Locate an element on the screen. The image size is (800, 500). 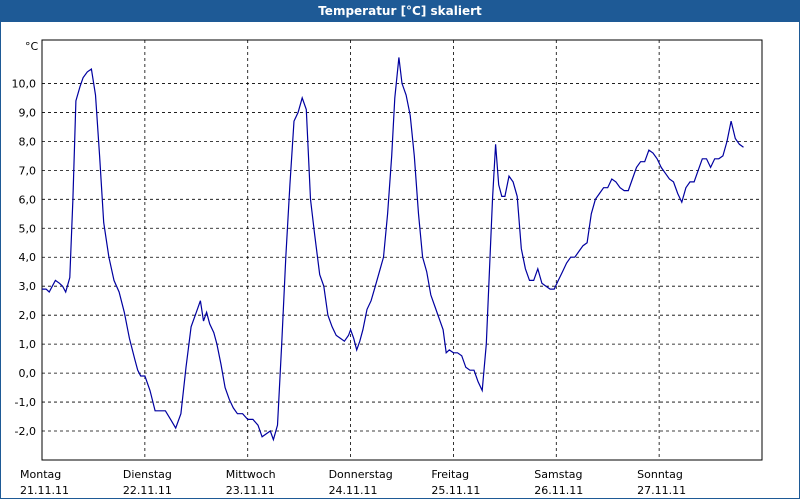
y-tick-label: 10,0 is located at coordinates (24, 83).